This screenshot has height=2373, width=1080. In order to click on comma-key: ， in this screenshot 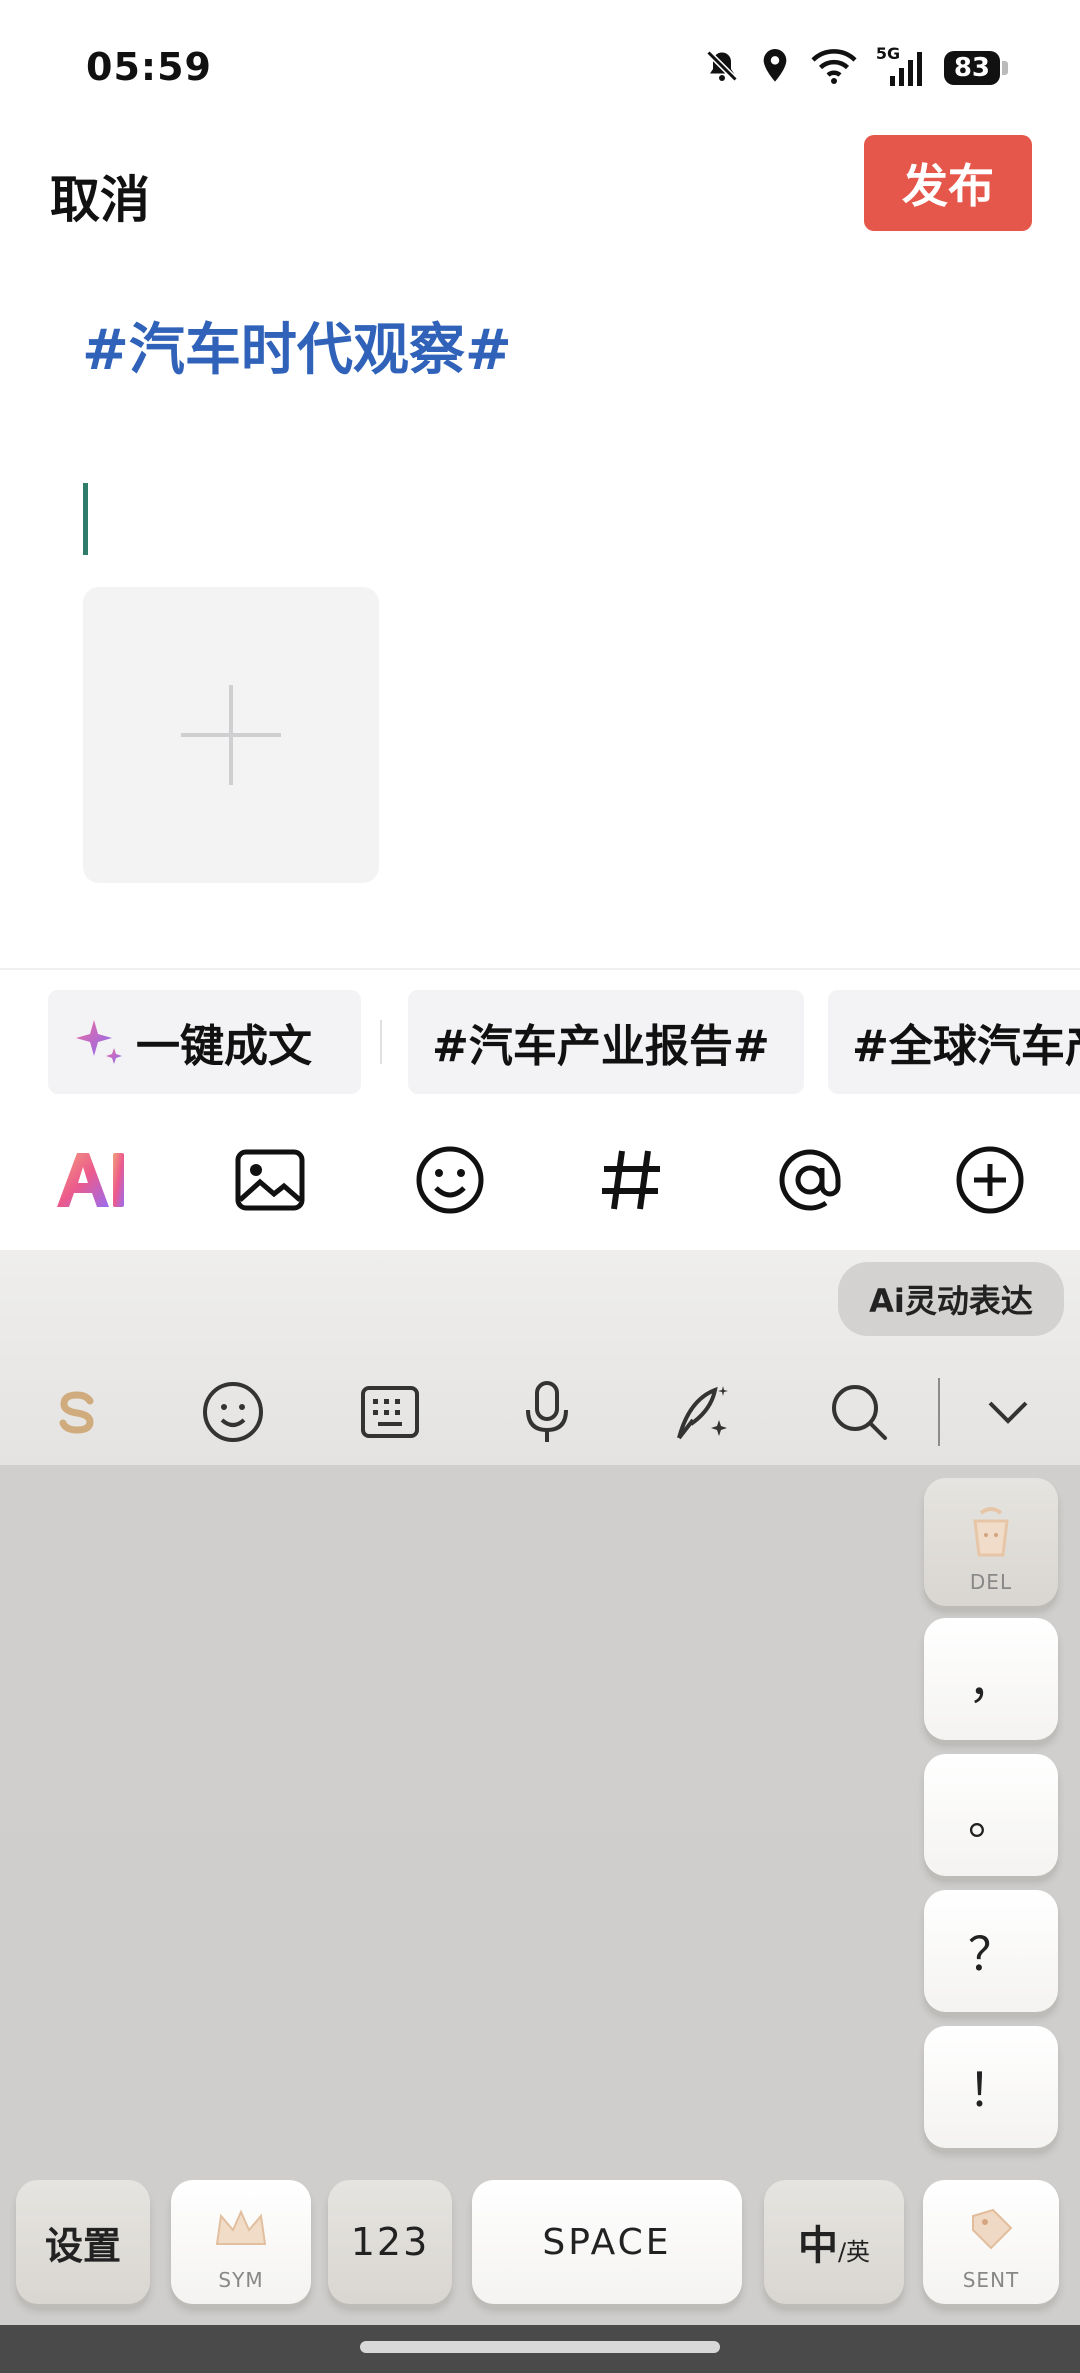, I will do `click(991, 1679)`.